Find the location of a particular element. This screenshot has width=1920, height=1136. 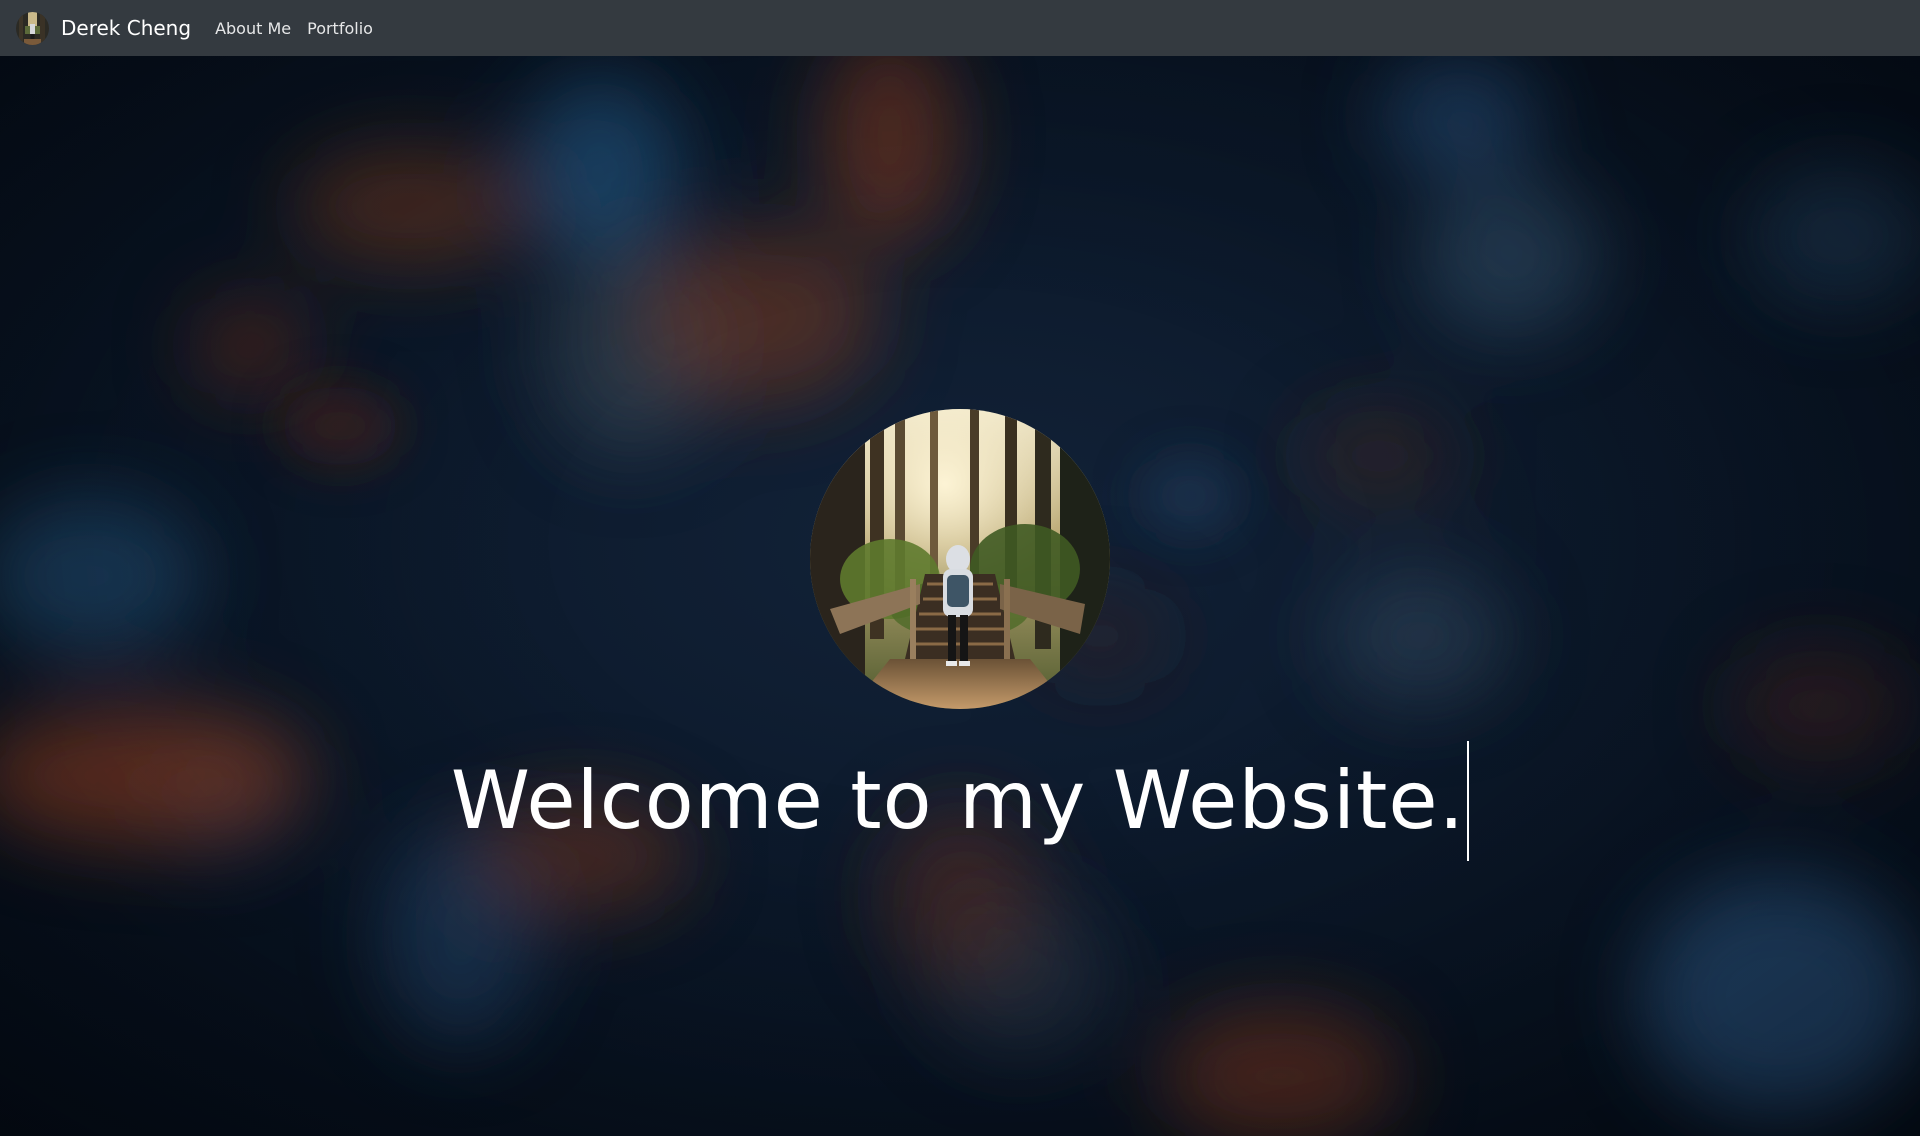

avatar-photo-icon is located at coordinates (32, 28).